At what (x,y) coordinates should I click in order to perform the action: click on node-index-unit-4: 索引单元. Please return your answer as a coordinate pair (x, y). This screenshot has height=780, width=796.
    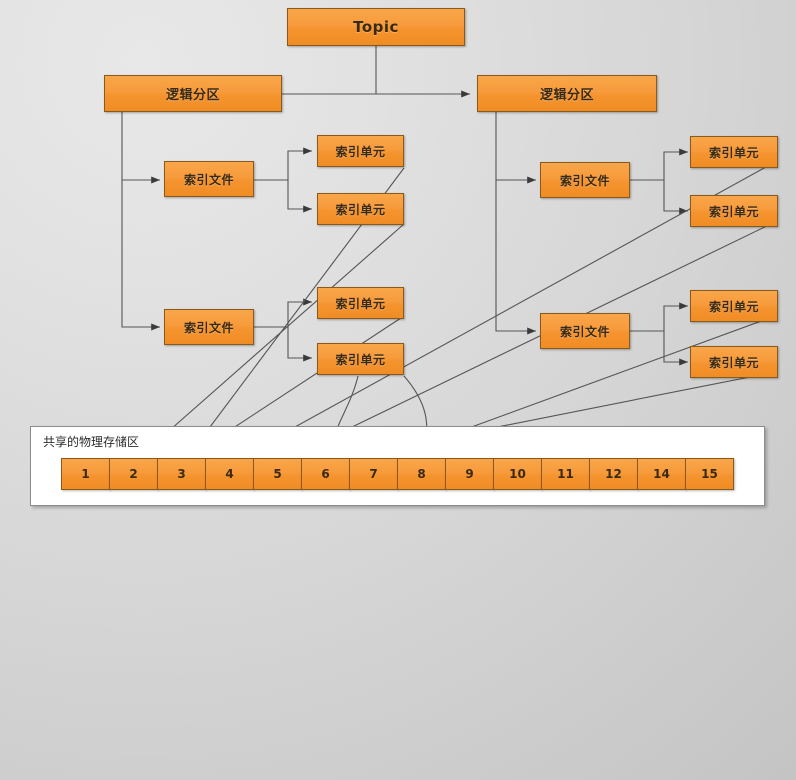
    Looking at the image, I should click on (360, 359).